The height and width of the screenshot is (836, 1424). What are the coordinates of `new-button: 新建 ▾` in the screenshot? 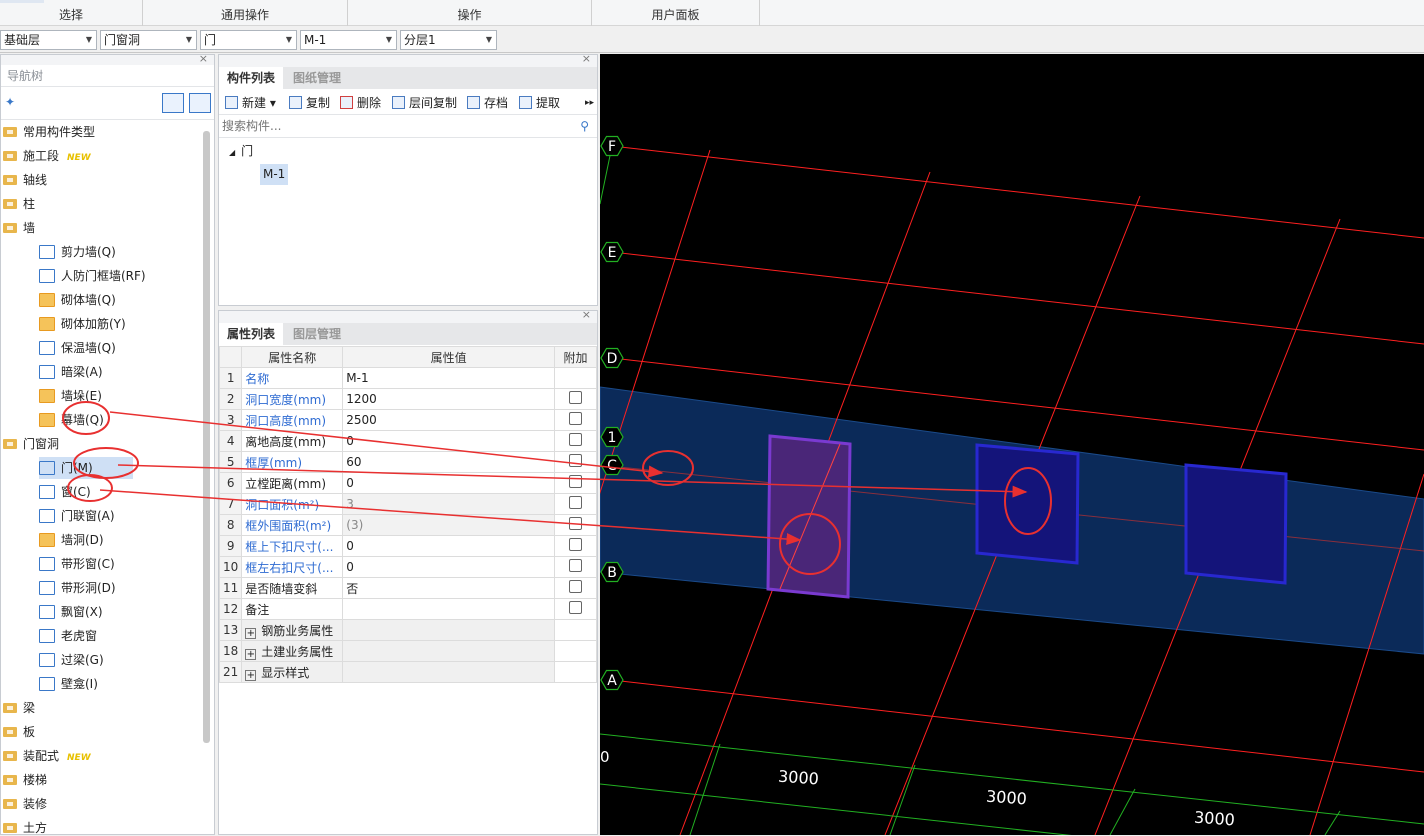 It's located at (250, 103).